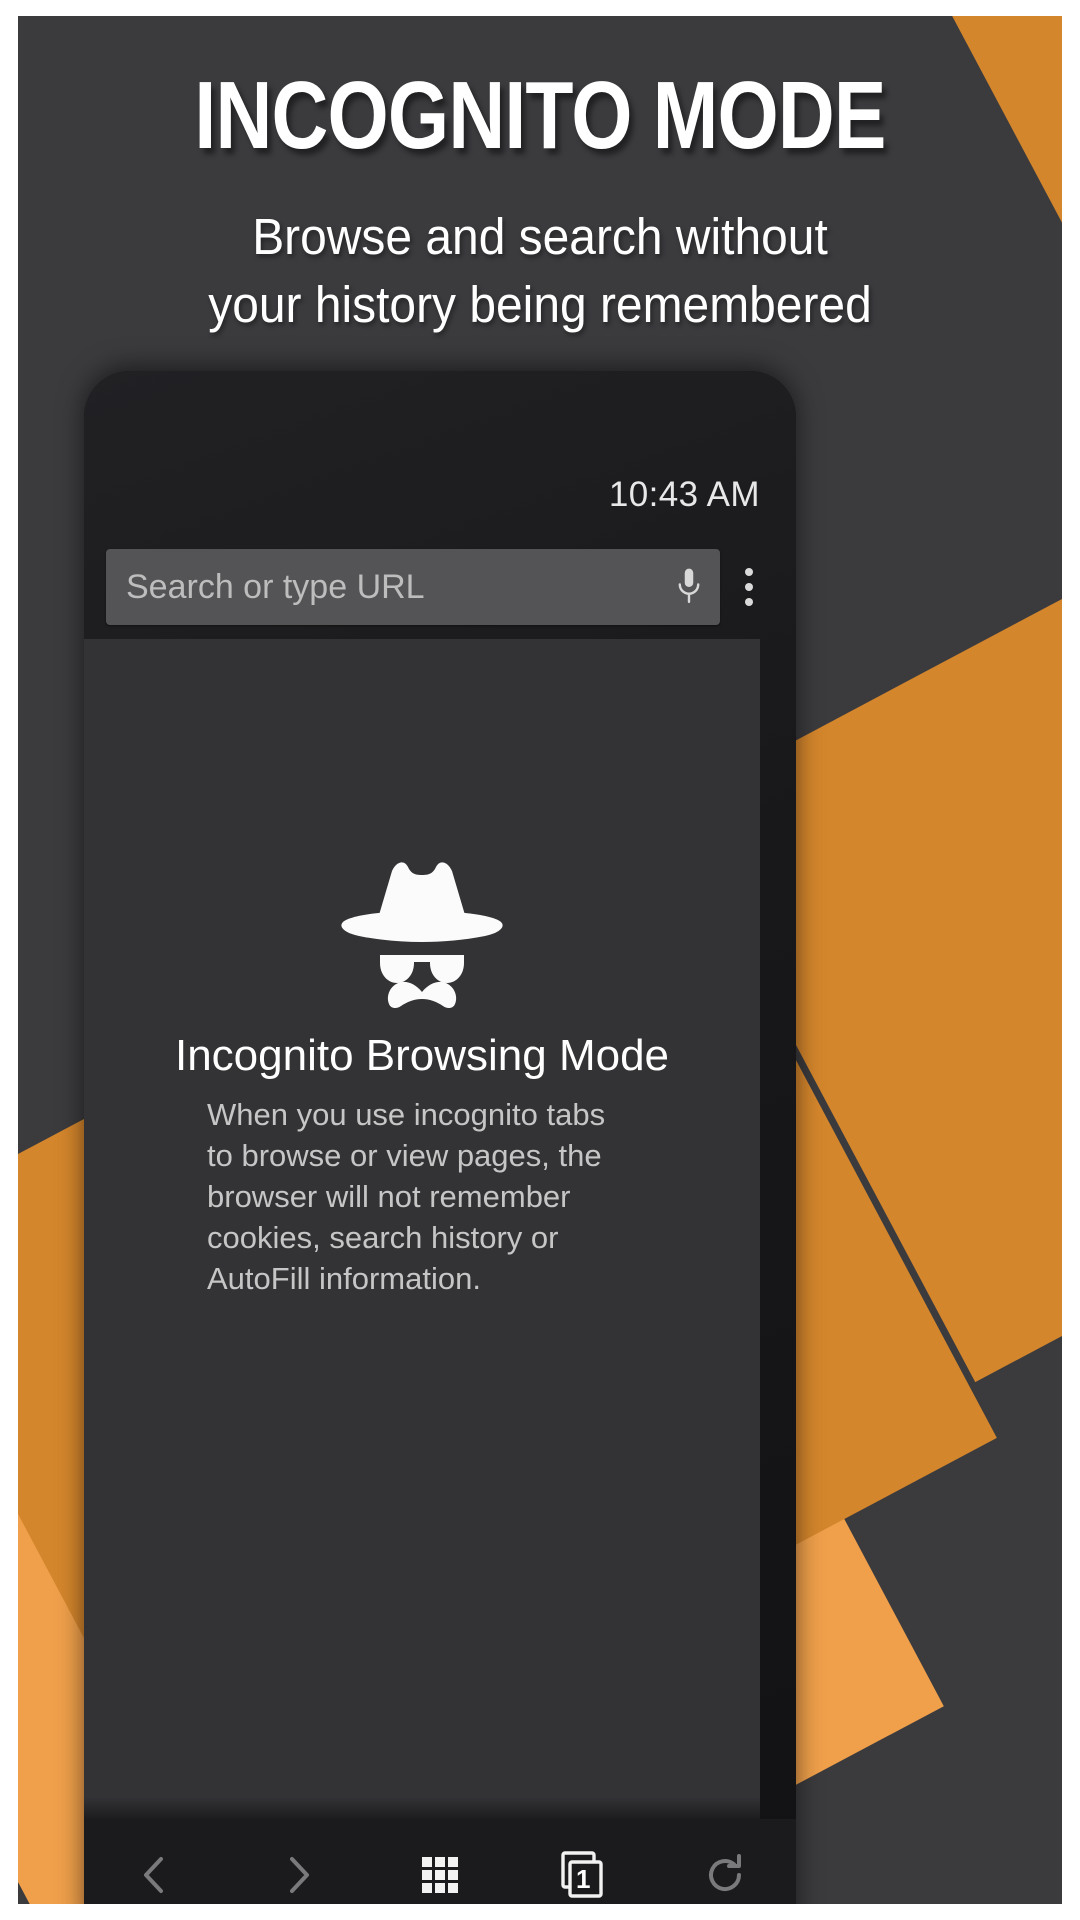 This screenshot has height=1920, width=1080. I want to click on nav-apps-button, so click(440, 1861).